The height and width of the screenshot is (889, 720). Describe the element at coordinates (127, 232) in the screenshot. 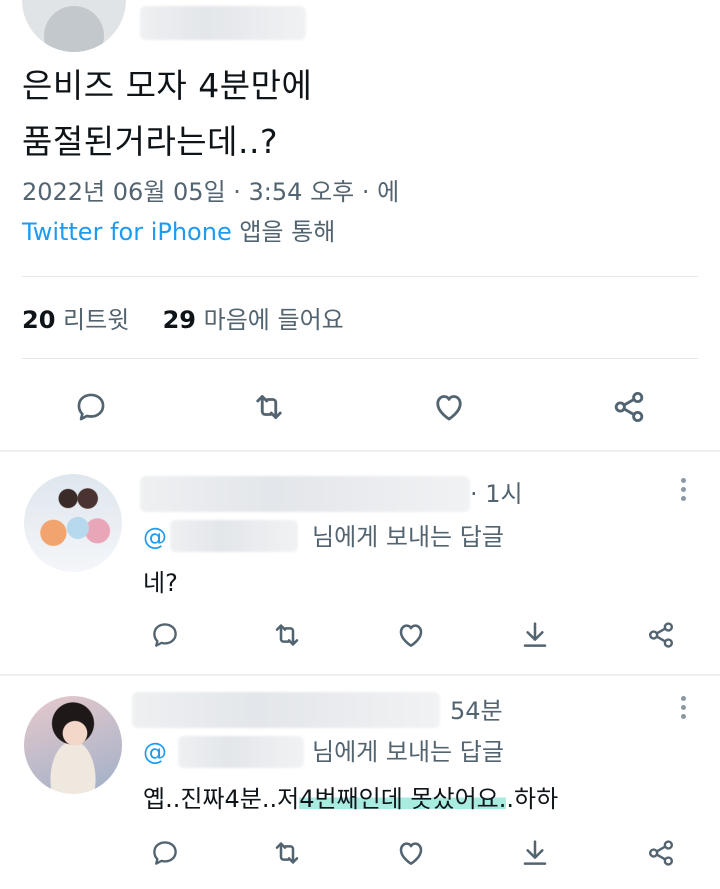

I see `tweet-source-link: Twitter for iPhone` at that location.